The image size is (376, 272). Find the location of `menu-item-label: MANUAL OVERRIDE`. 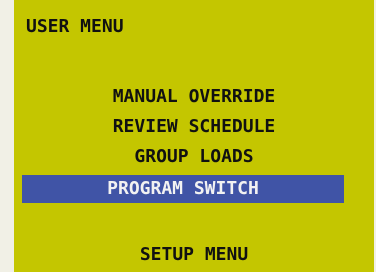

menu-item-label: MANUAL OVERRIDE is located at coordinates (194, 96).